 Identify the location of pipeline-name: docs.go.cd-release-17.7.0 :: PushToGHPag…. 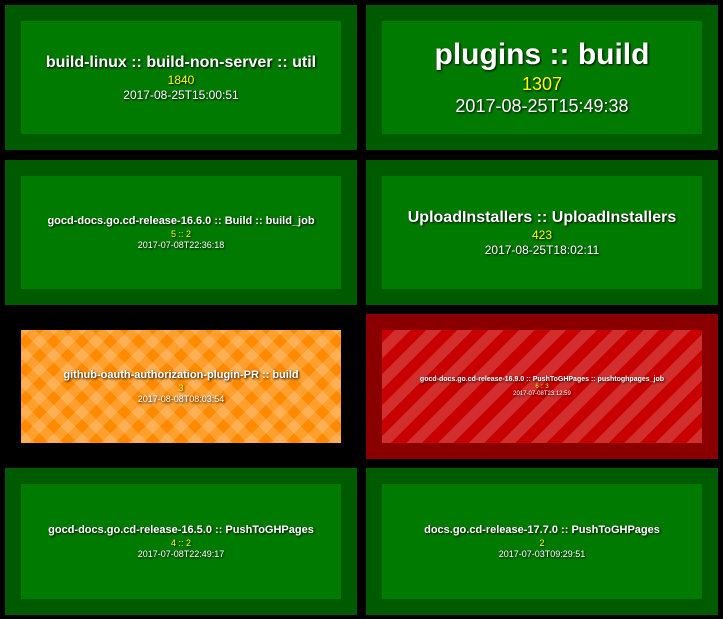
(542, 530).